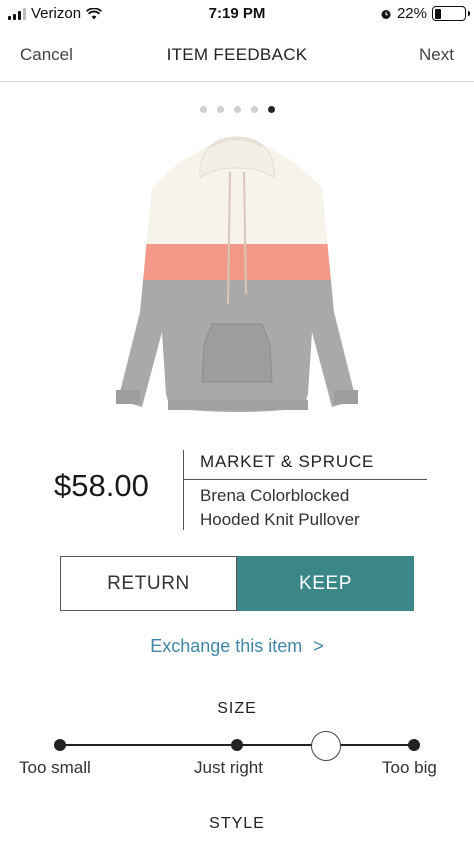 This screenshot has height=843, width=474. Describe the element at coordinates (46, 55) in the screenshot. I see `cancel-button: Cancel` at that location.